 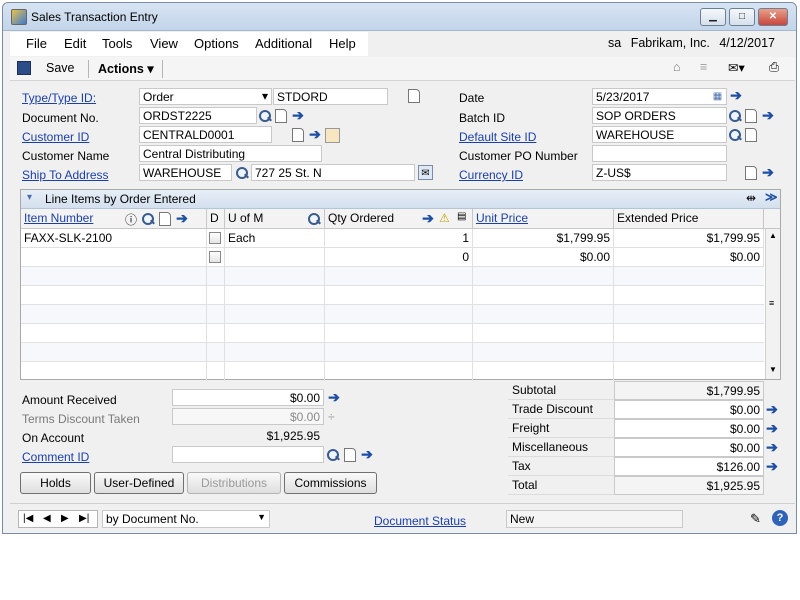 What do you see at coordinates (768, 115) in the screenshot?
I see `batch-expand-icon: ➔` at bounding box center [768, 115].